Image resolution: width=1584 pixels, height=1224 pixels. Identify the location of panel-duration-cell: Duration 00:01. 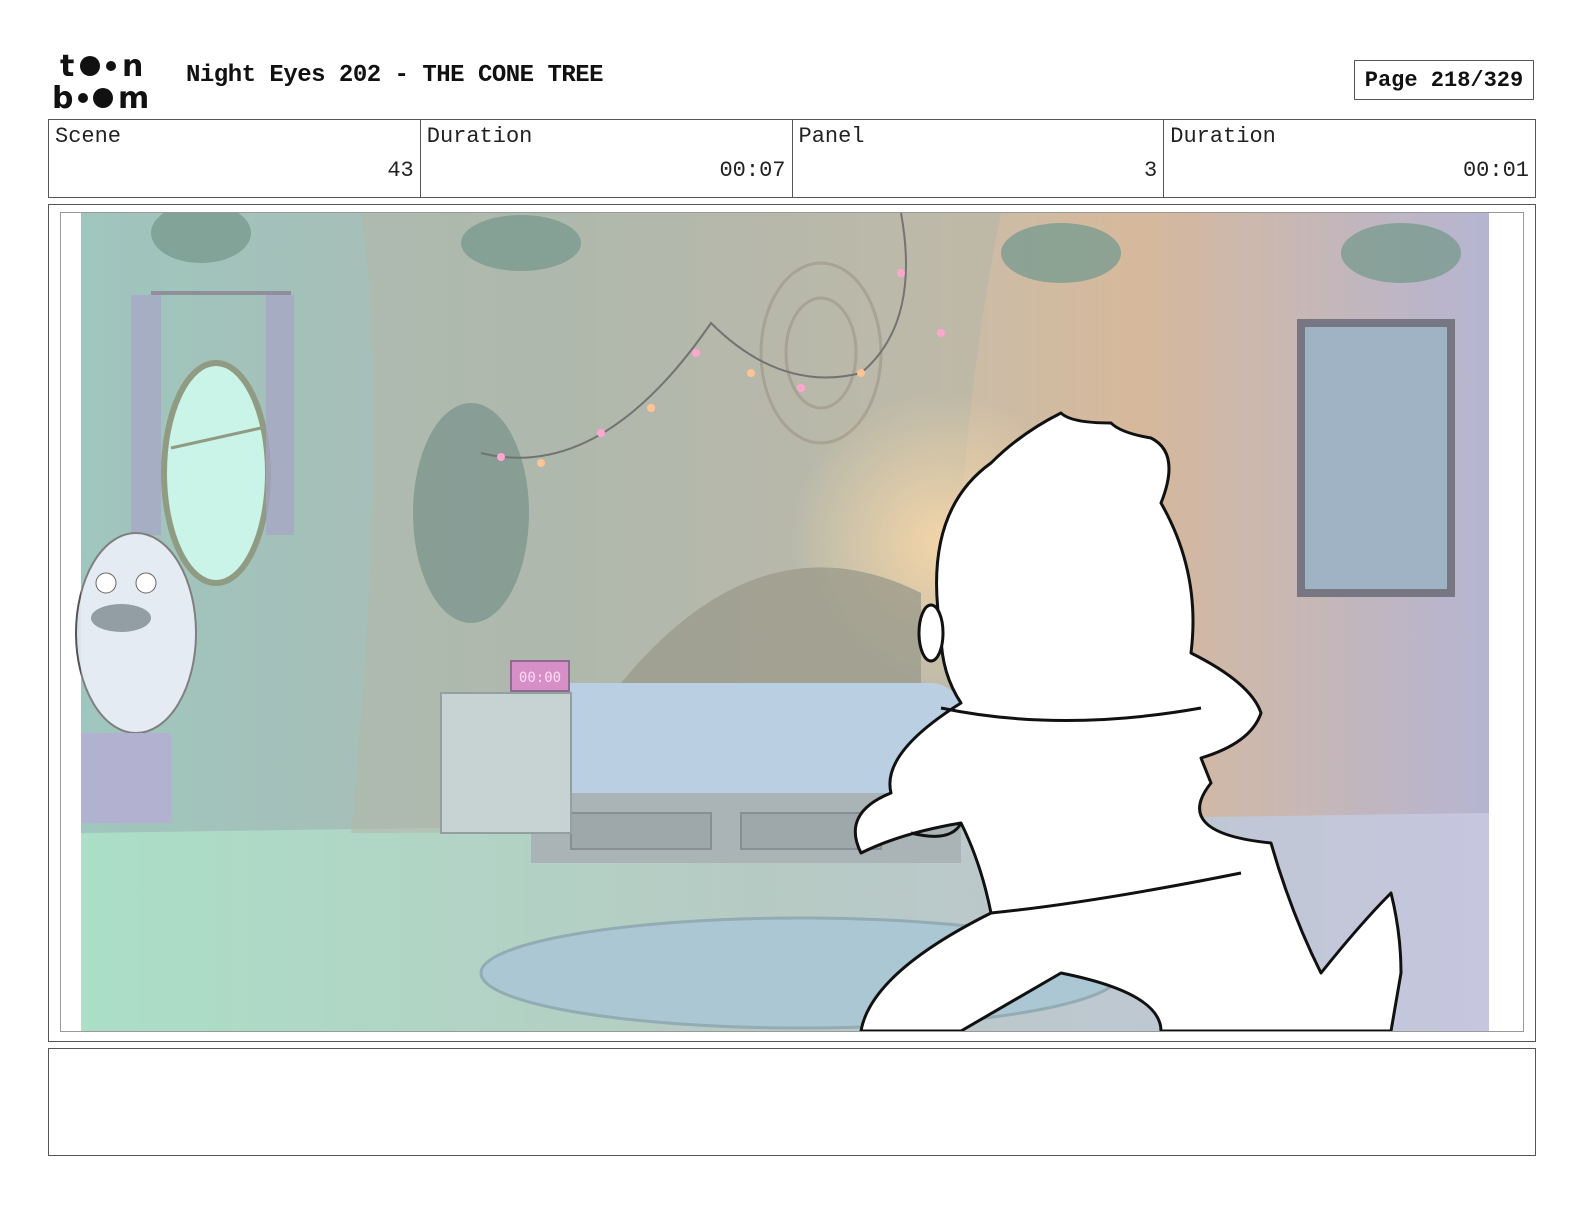
(1349, 158).